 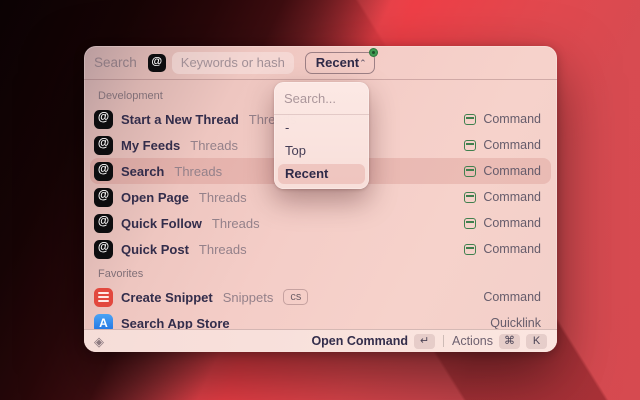 I want to click on snippet-icon, so click(x=103, y=297).